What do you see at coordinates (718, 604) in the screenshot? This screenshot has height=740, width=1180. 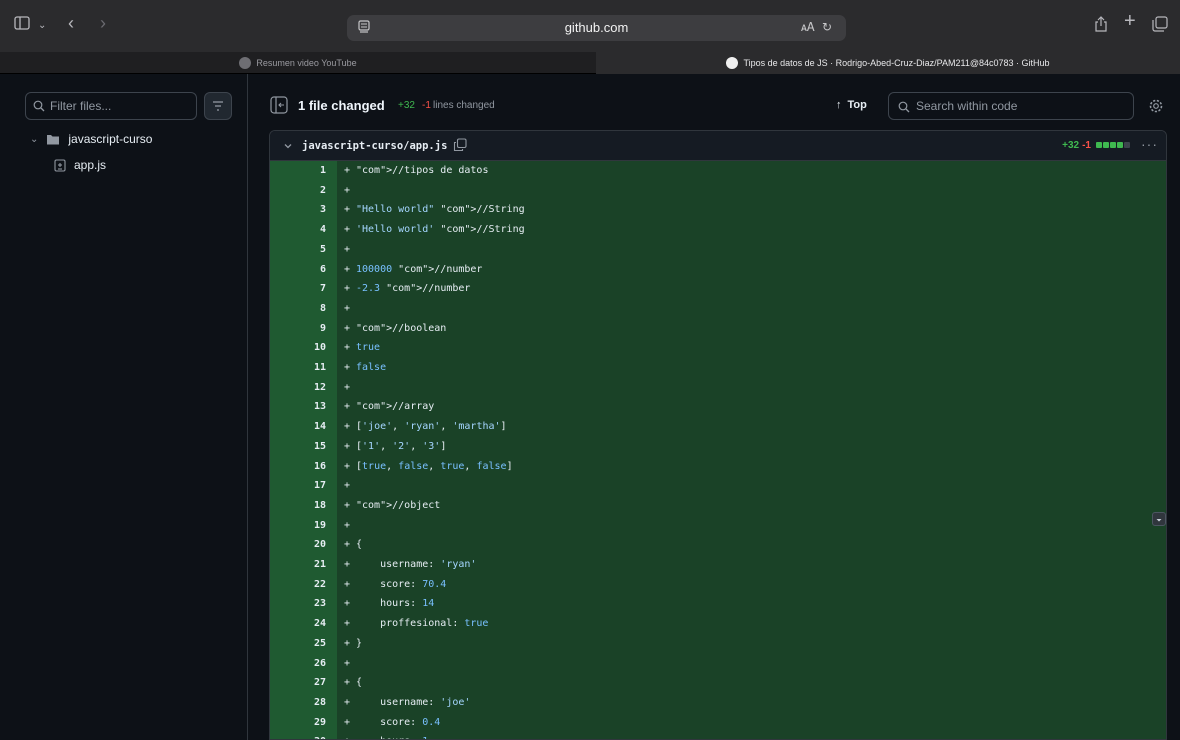 I see `diff-line: 23 + hours: 14` at bounding box center [718, 604].